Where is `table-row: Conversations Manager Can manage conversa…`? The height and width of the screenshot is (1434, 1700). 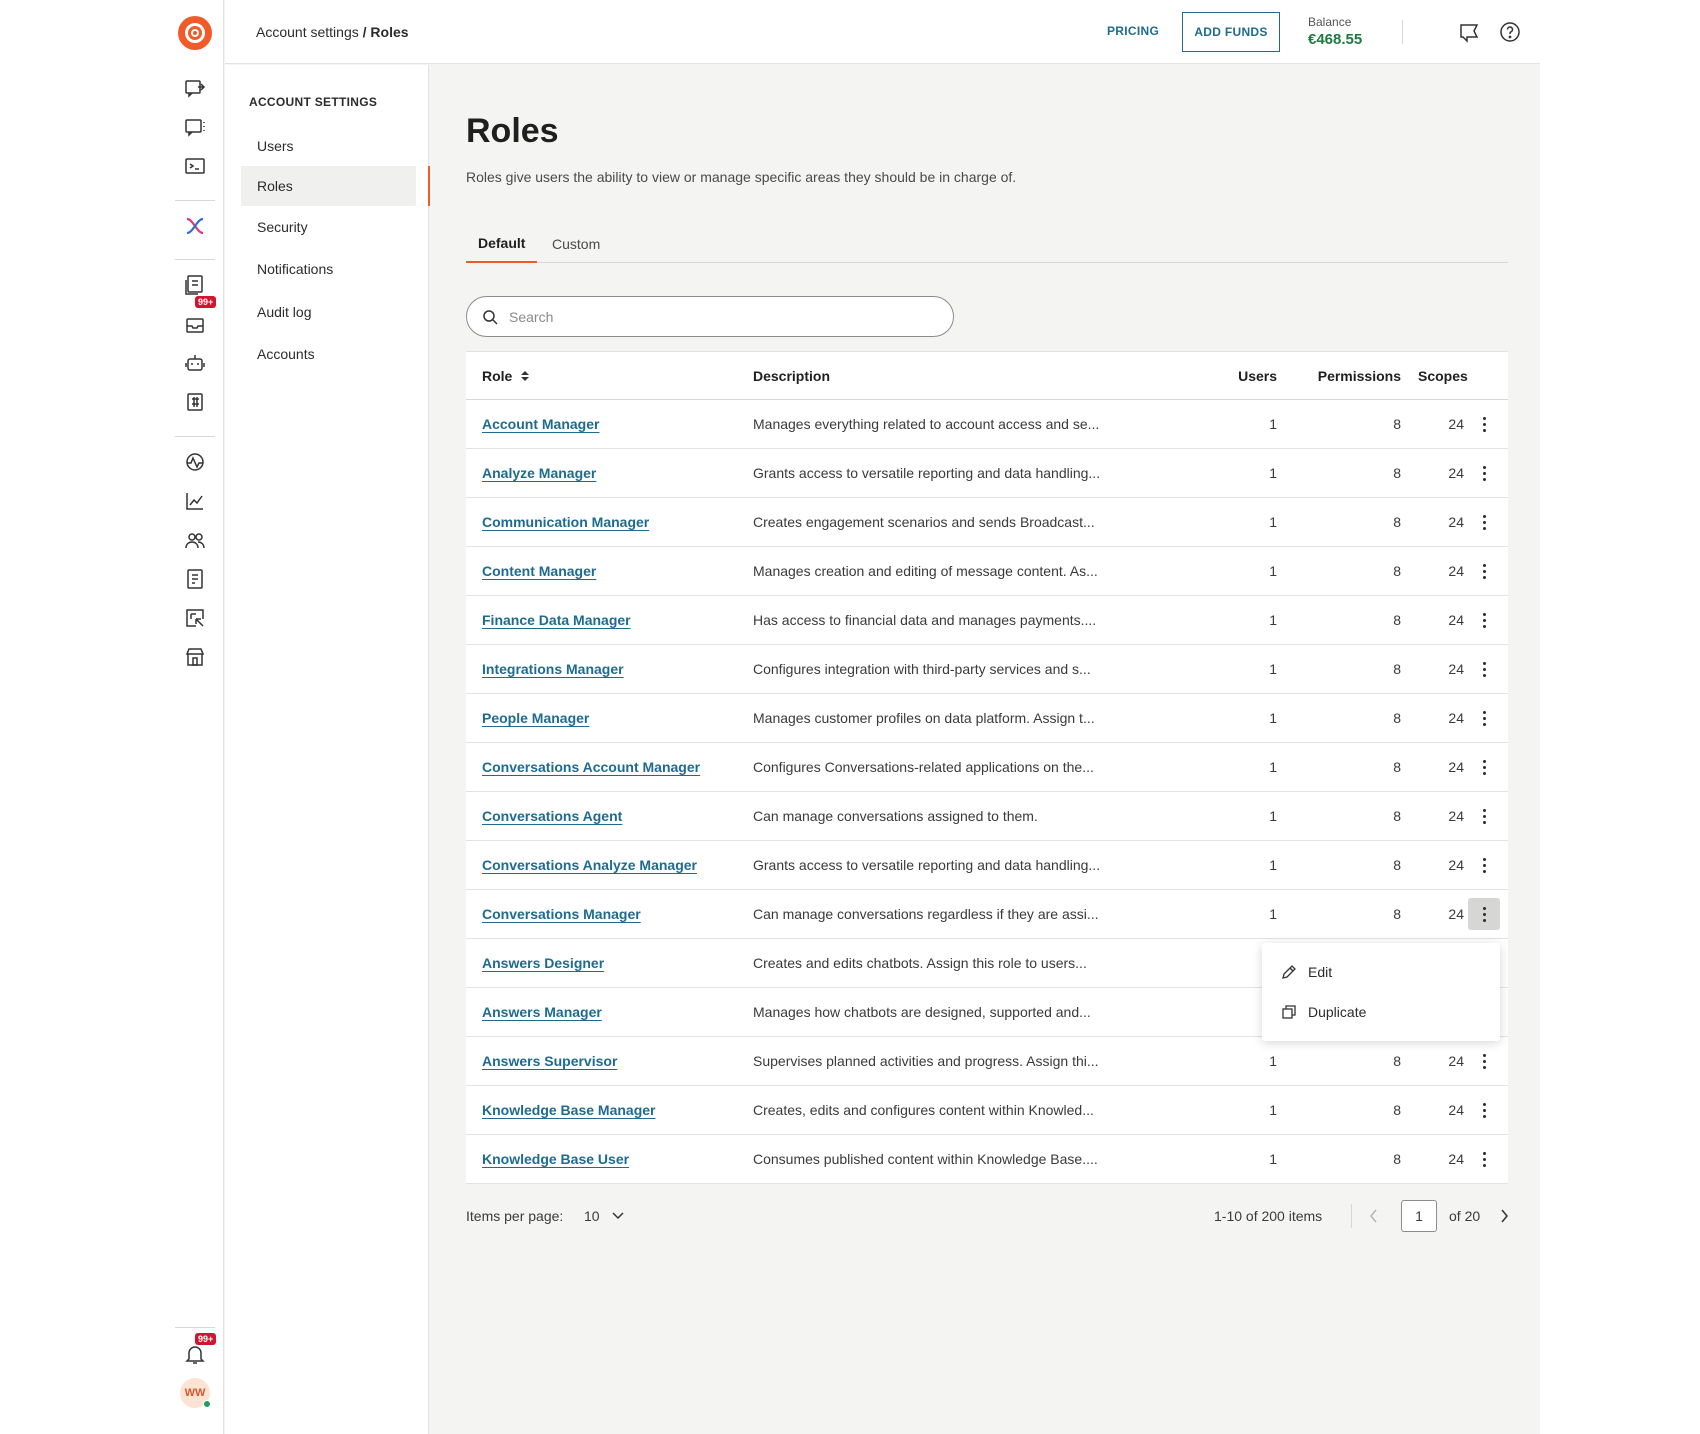 table-row: Conversations Manager Can manage conversa… is located at coordinates (987, 914).